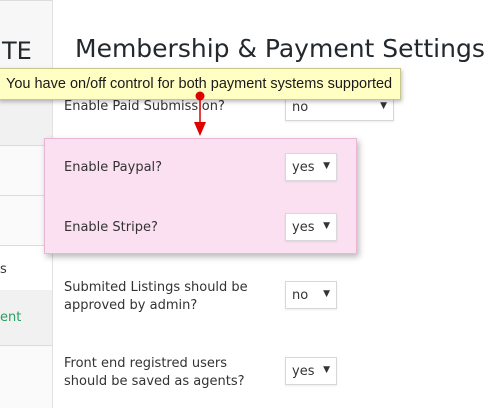 This screenshot has width=502, height=408. Describe the element at coordinates (280, 48) in the screenshot. I see `page-title: Membership & Payment Settings` at that location.